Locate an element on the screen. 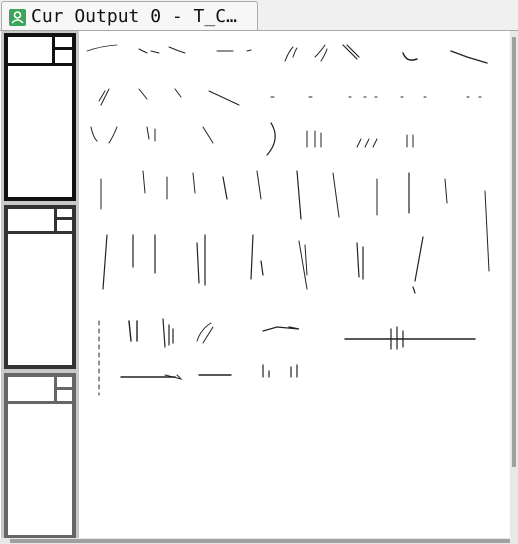 The height and width of the screenshot is (544, 518). vertical-scrollbar is located at coordinates (514, 286).